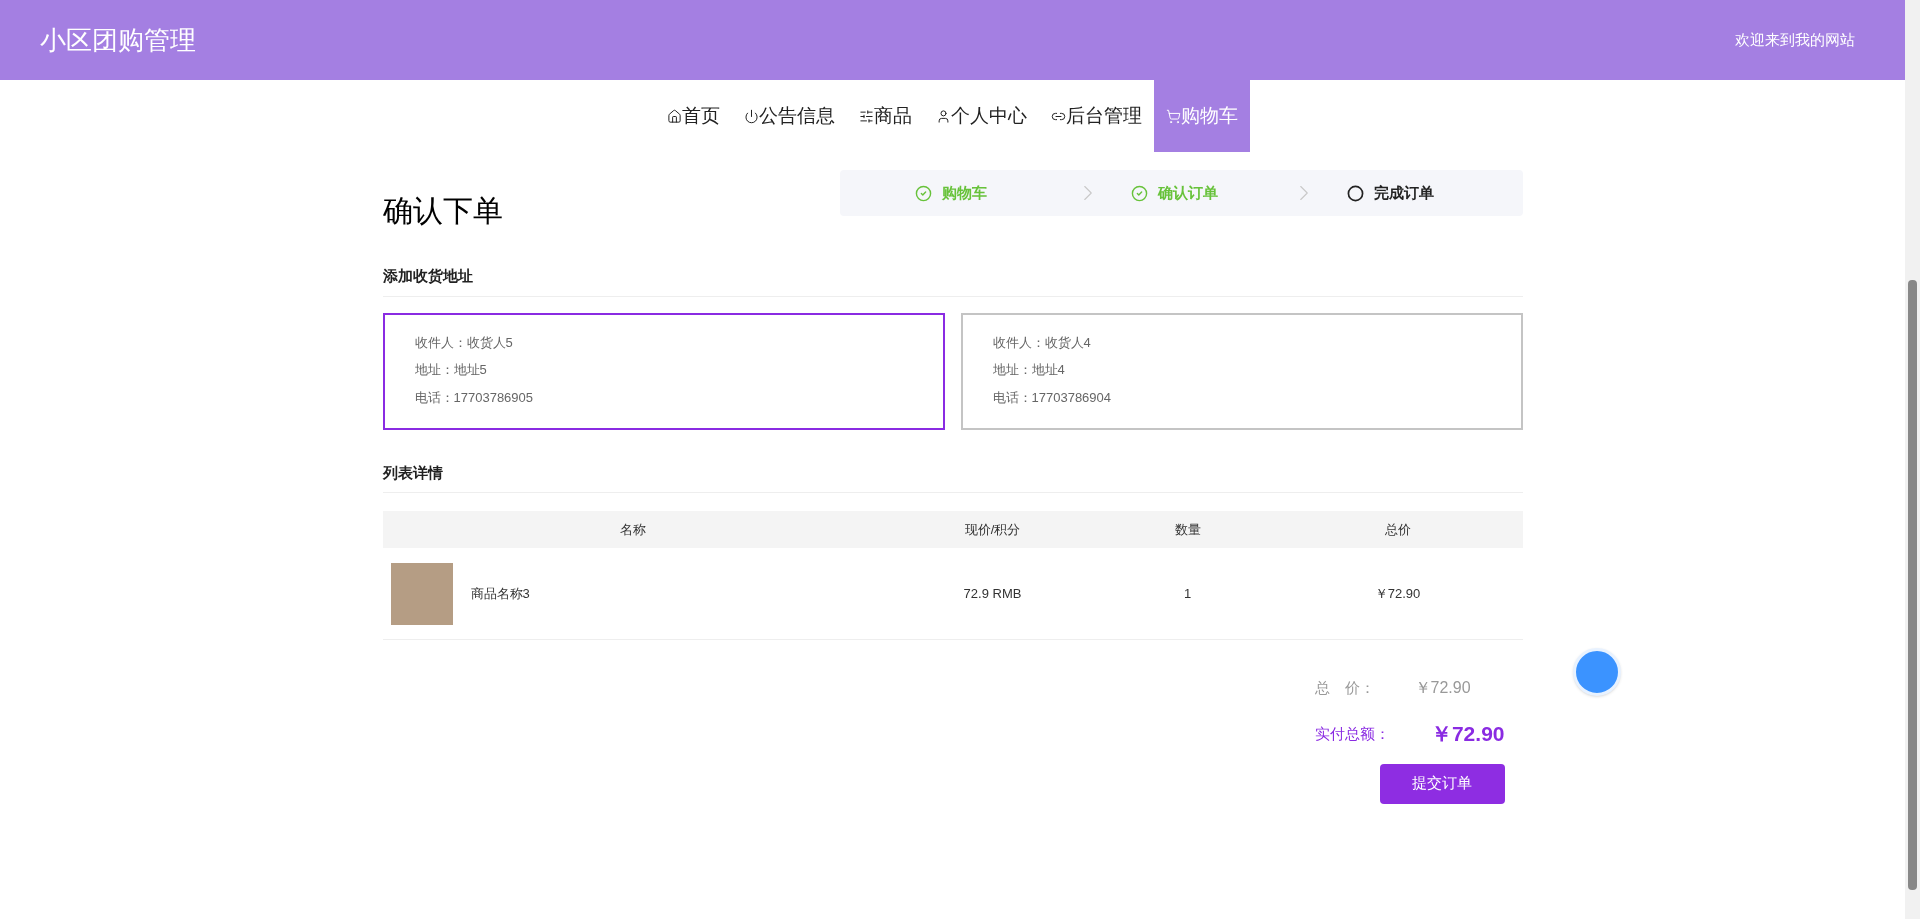 The width and height of the screenshot is (1920, 919). I want to click on nav-item: 首页, so click(693, 116).